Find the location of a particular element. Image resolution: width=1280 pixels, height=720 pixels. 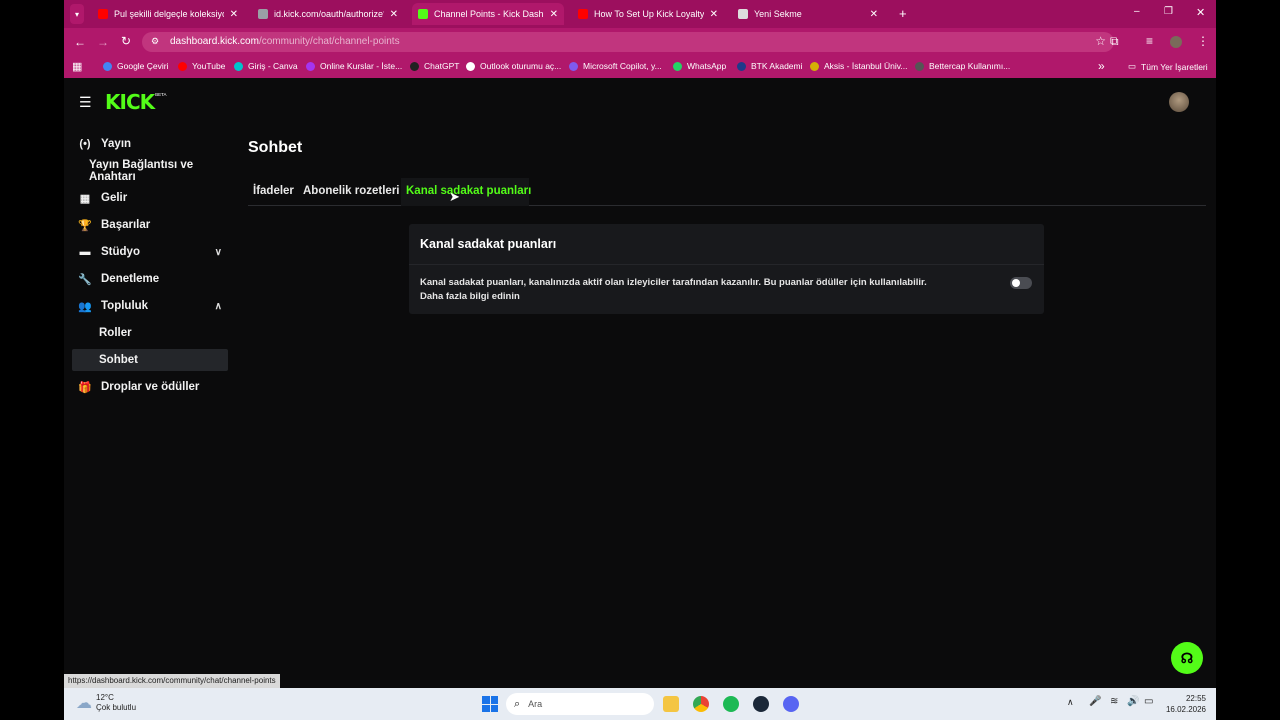

weather-widget: ☁ 12°C Çok bulutlu is located at coordinates (106, 703).